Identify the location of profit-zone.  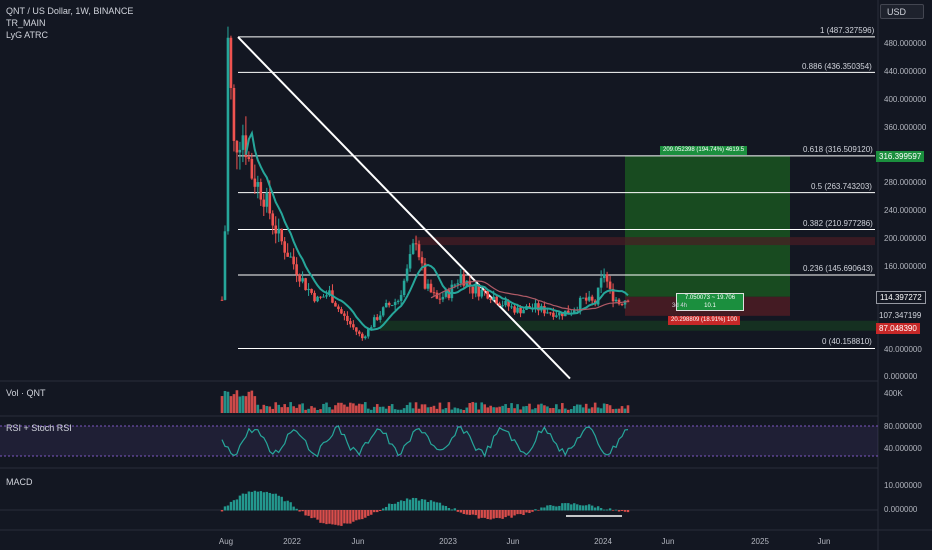
(707, 226).